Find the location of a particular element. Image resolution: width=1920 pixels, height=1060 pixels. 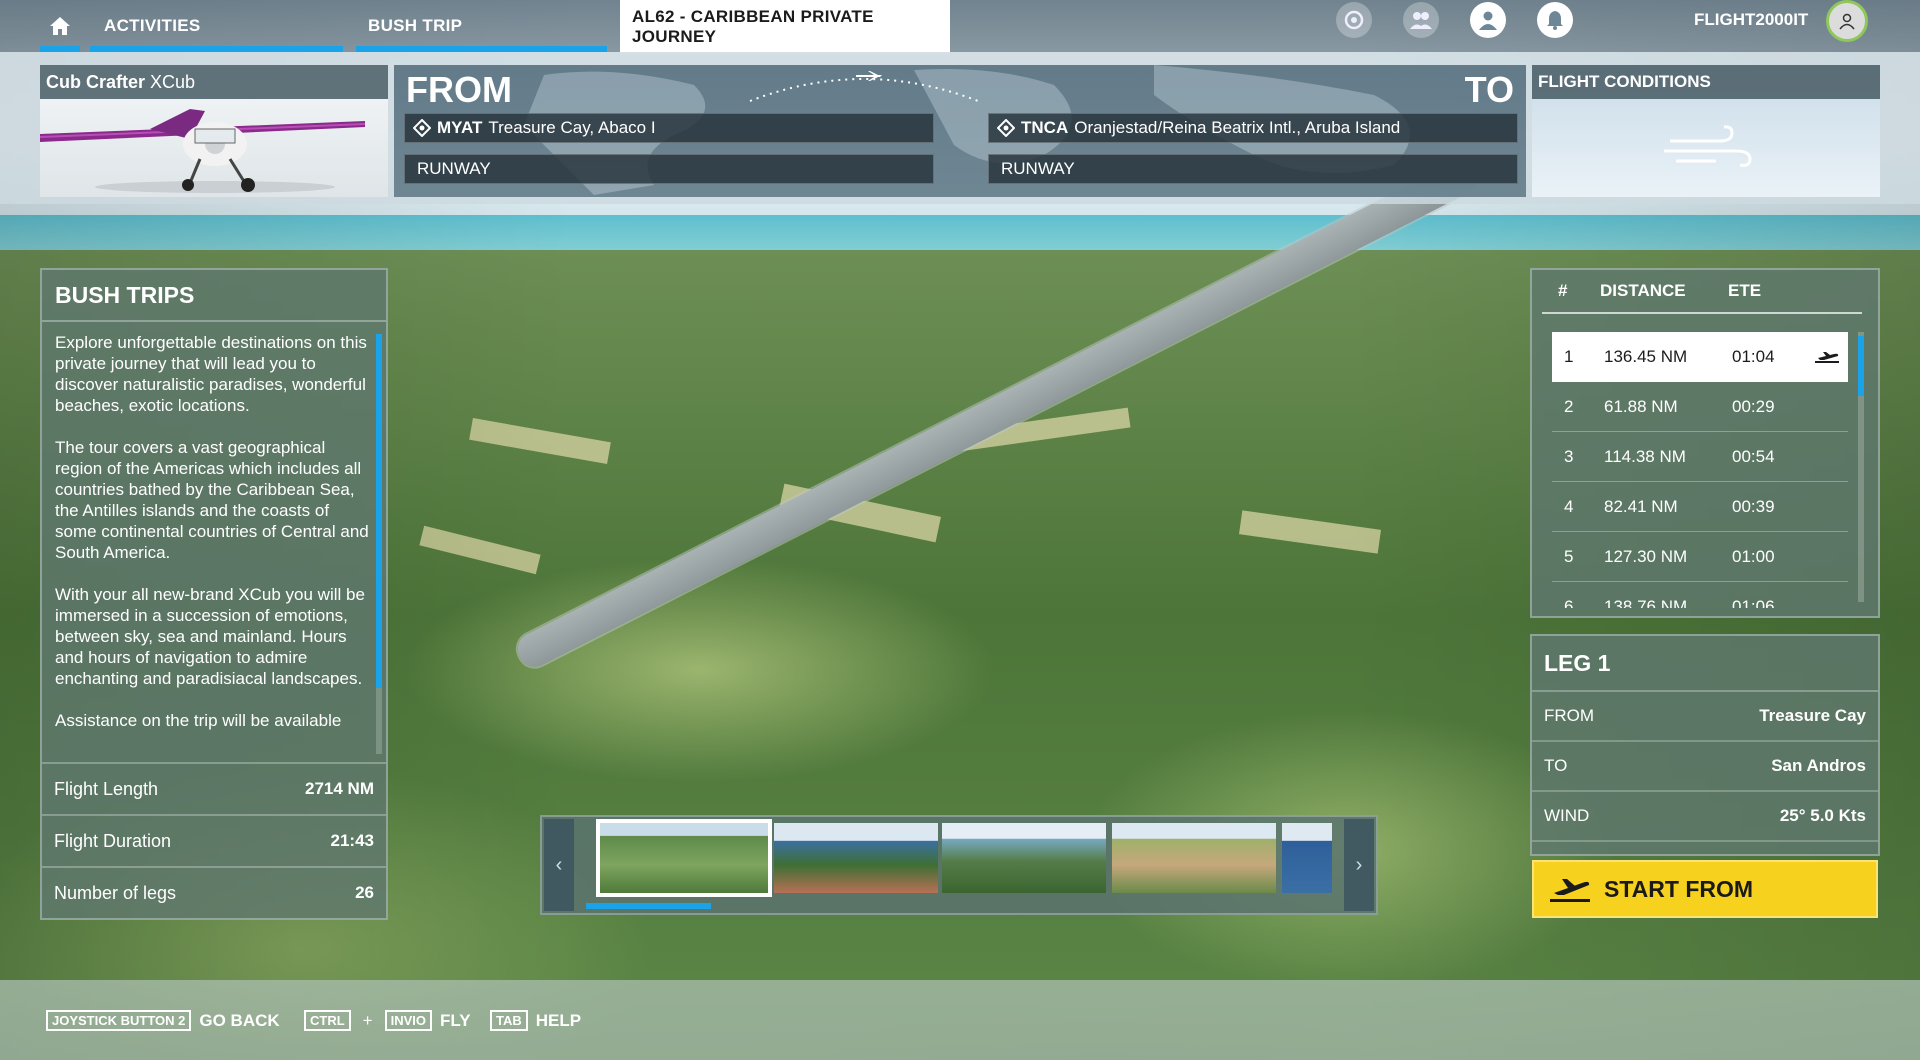

tab-bush-trip: BUSH TRIP is located at coordinates (481, 26).